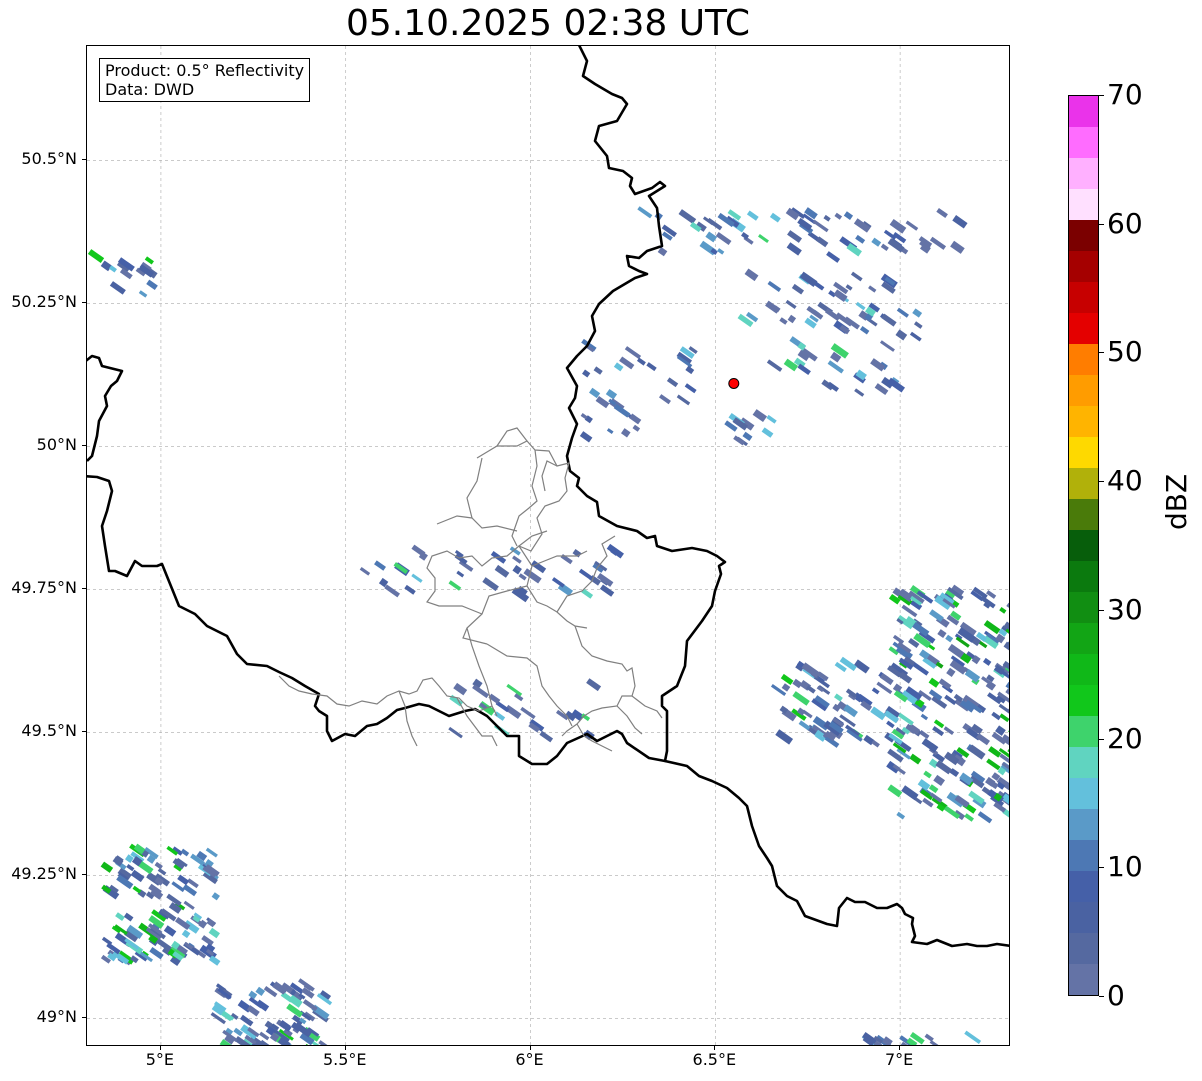  I want to click on colorbar-tick-label: 40, so click(1125, 481).